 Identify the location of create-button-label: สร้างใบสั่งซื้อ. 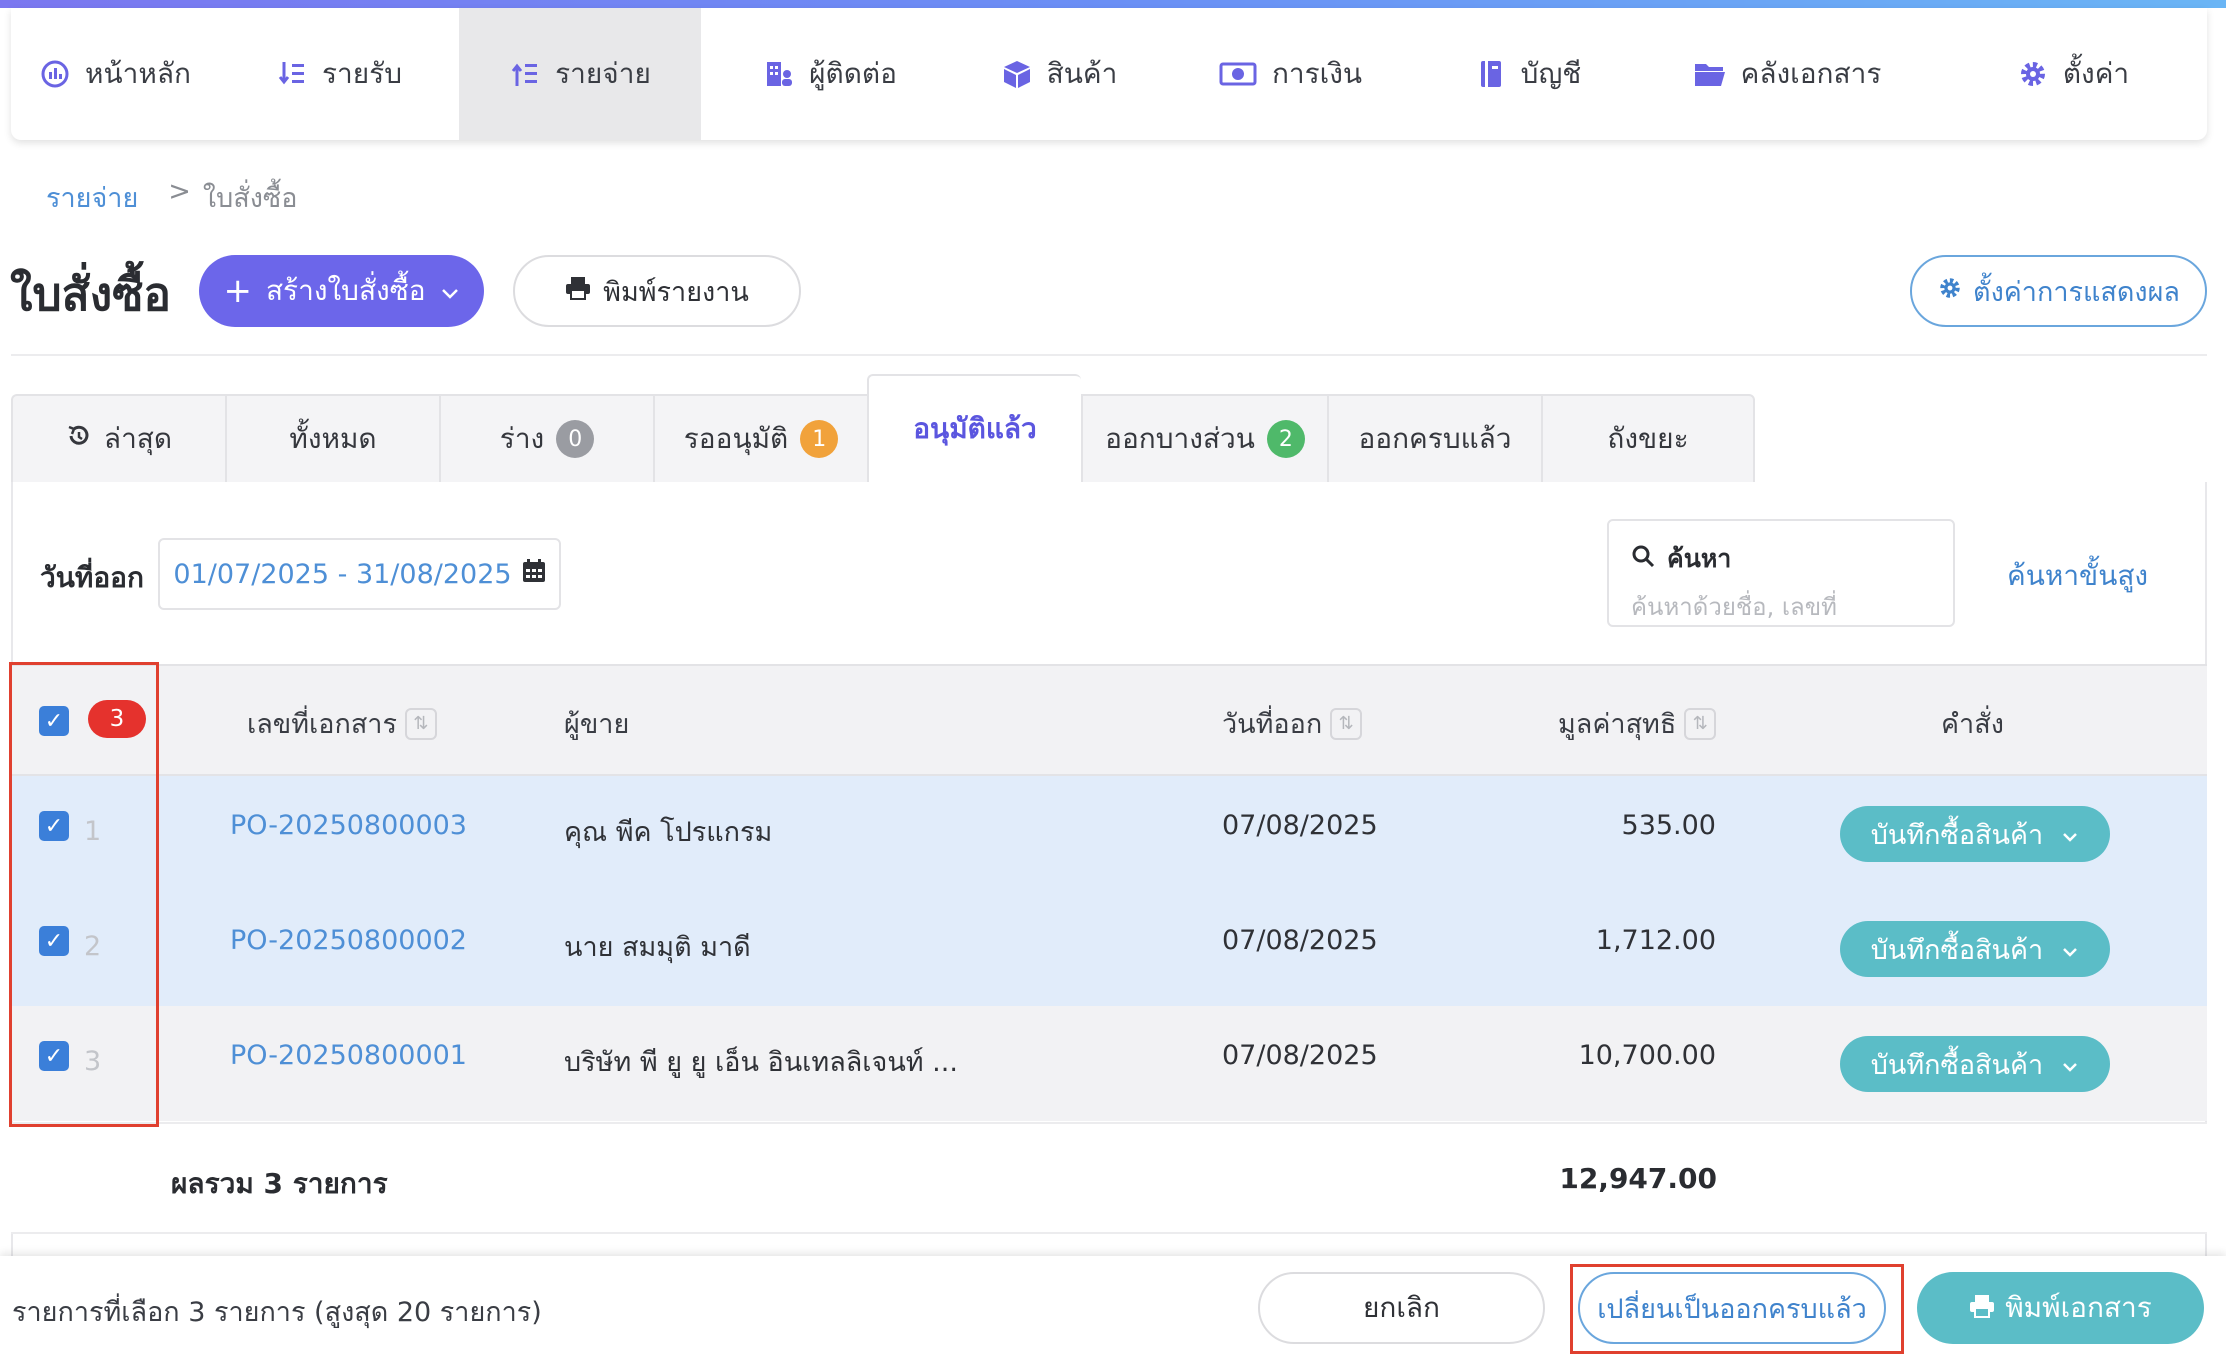
(345, 290).